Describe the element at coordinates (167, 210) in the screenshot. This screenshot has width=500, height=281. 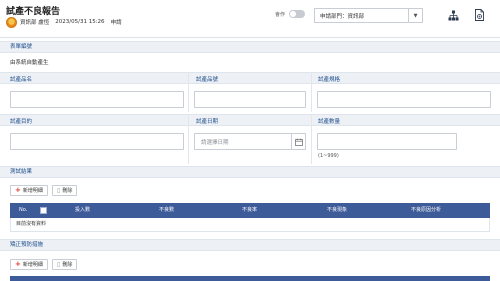
I see `col-defect-qty: 不良數` at that location.